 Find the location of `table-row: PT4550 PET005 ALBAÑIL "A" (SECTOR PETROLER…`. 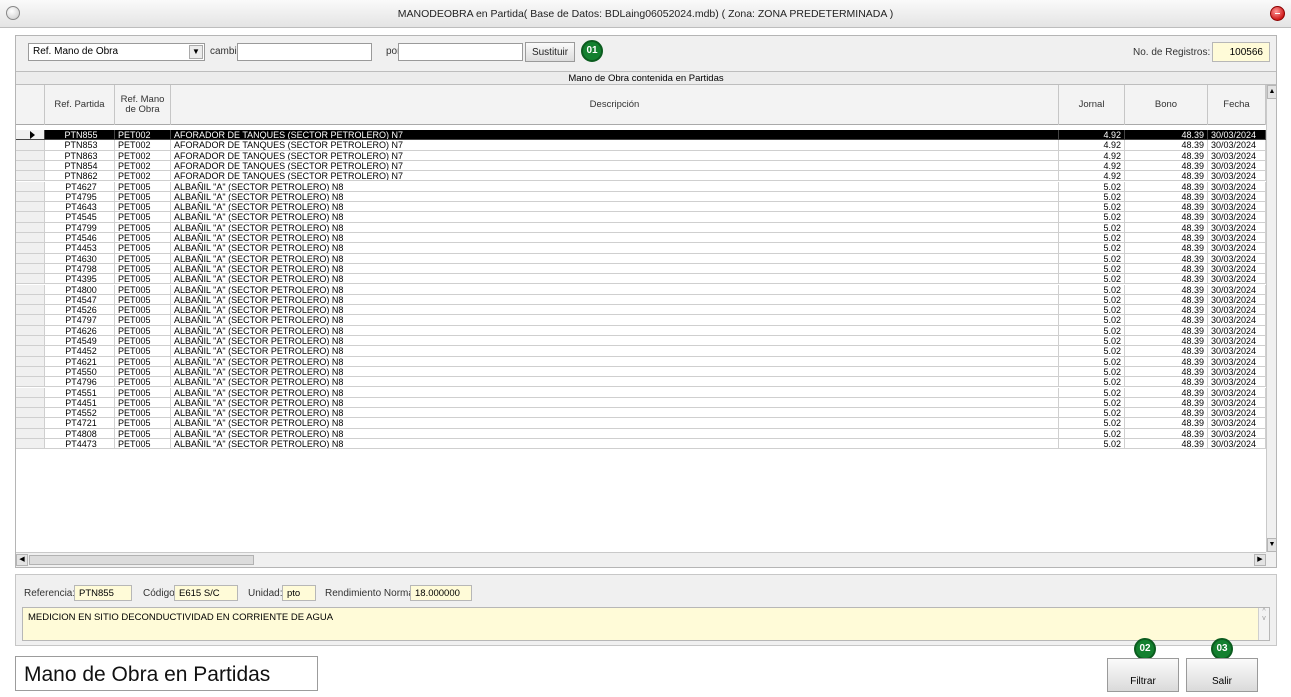

table-row: PT4550 PET005 ALBAÑIL "A" (SECTOR PETROLER… is located at coordinates (641, 372).